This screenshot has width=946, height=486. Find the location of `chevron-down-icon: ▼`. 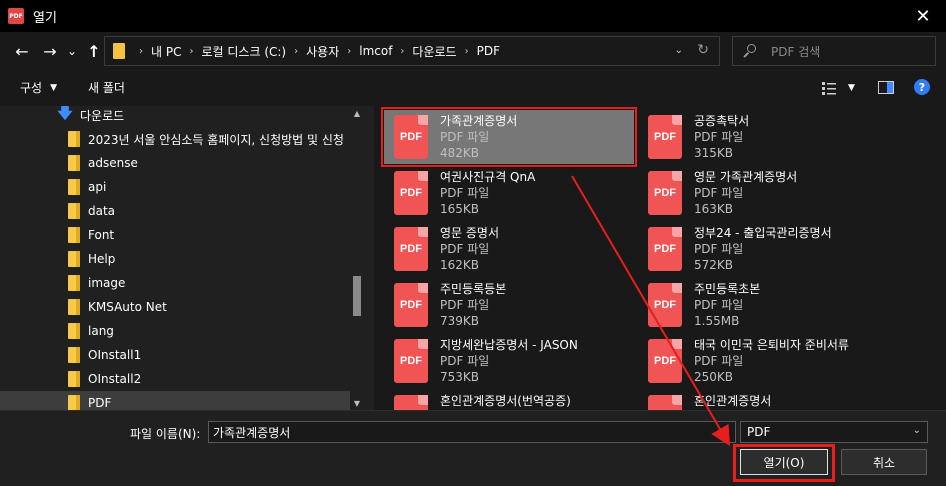

chevron-down-icon: ▼ is located at coordinates (54, 87).